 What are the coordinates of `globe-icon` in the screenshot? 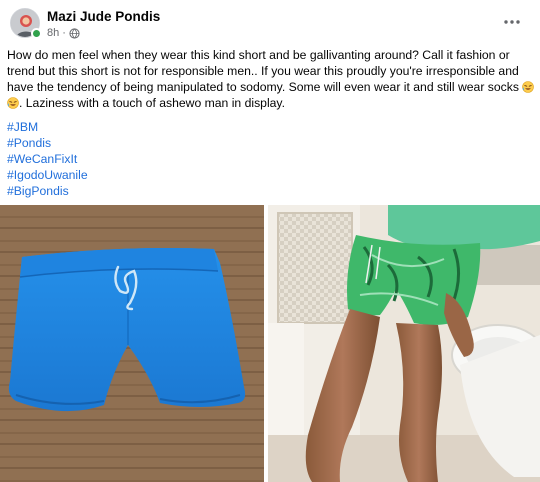 It's located at (74, 33).